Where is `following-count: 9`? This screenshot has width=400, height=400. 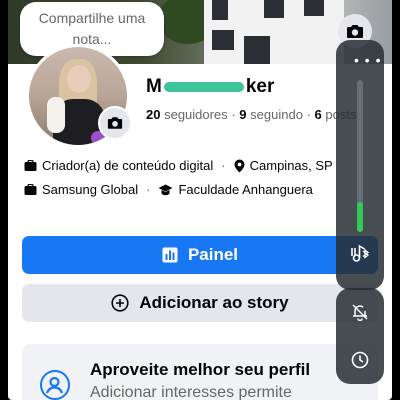
following-count: 9 is located at coordinates (242, 114).